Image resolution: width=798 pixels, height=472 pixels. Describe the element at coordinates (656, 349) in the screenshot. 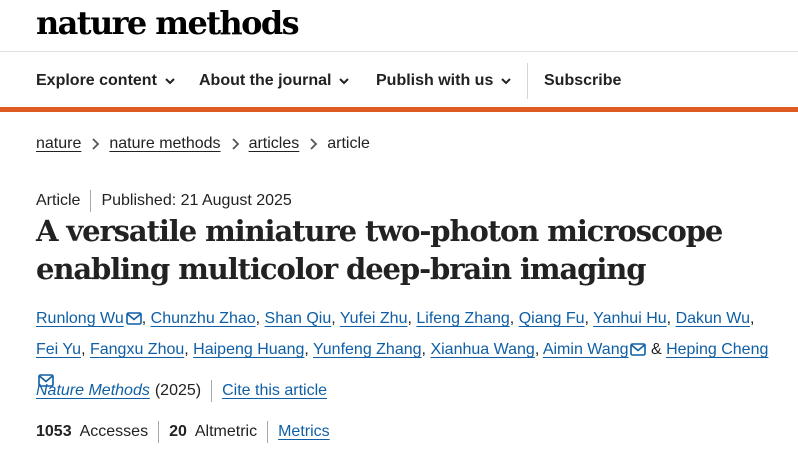

I see `author-conjunction: &` at that location.